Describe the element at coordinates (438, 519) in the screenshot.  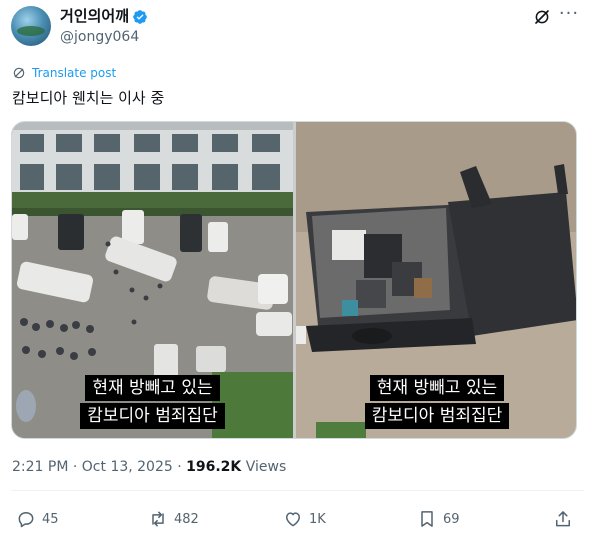
I see `bookmark-button: 69` at that location.